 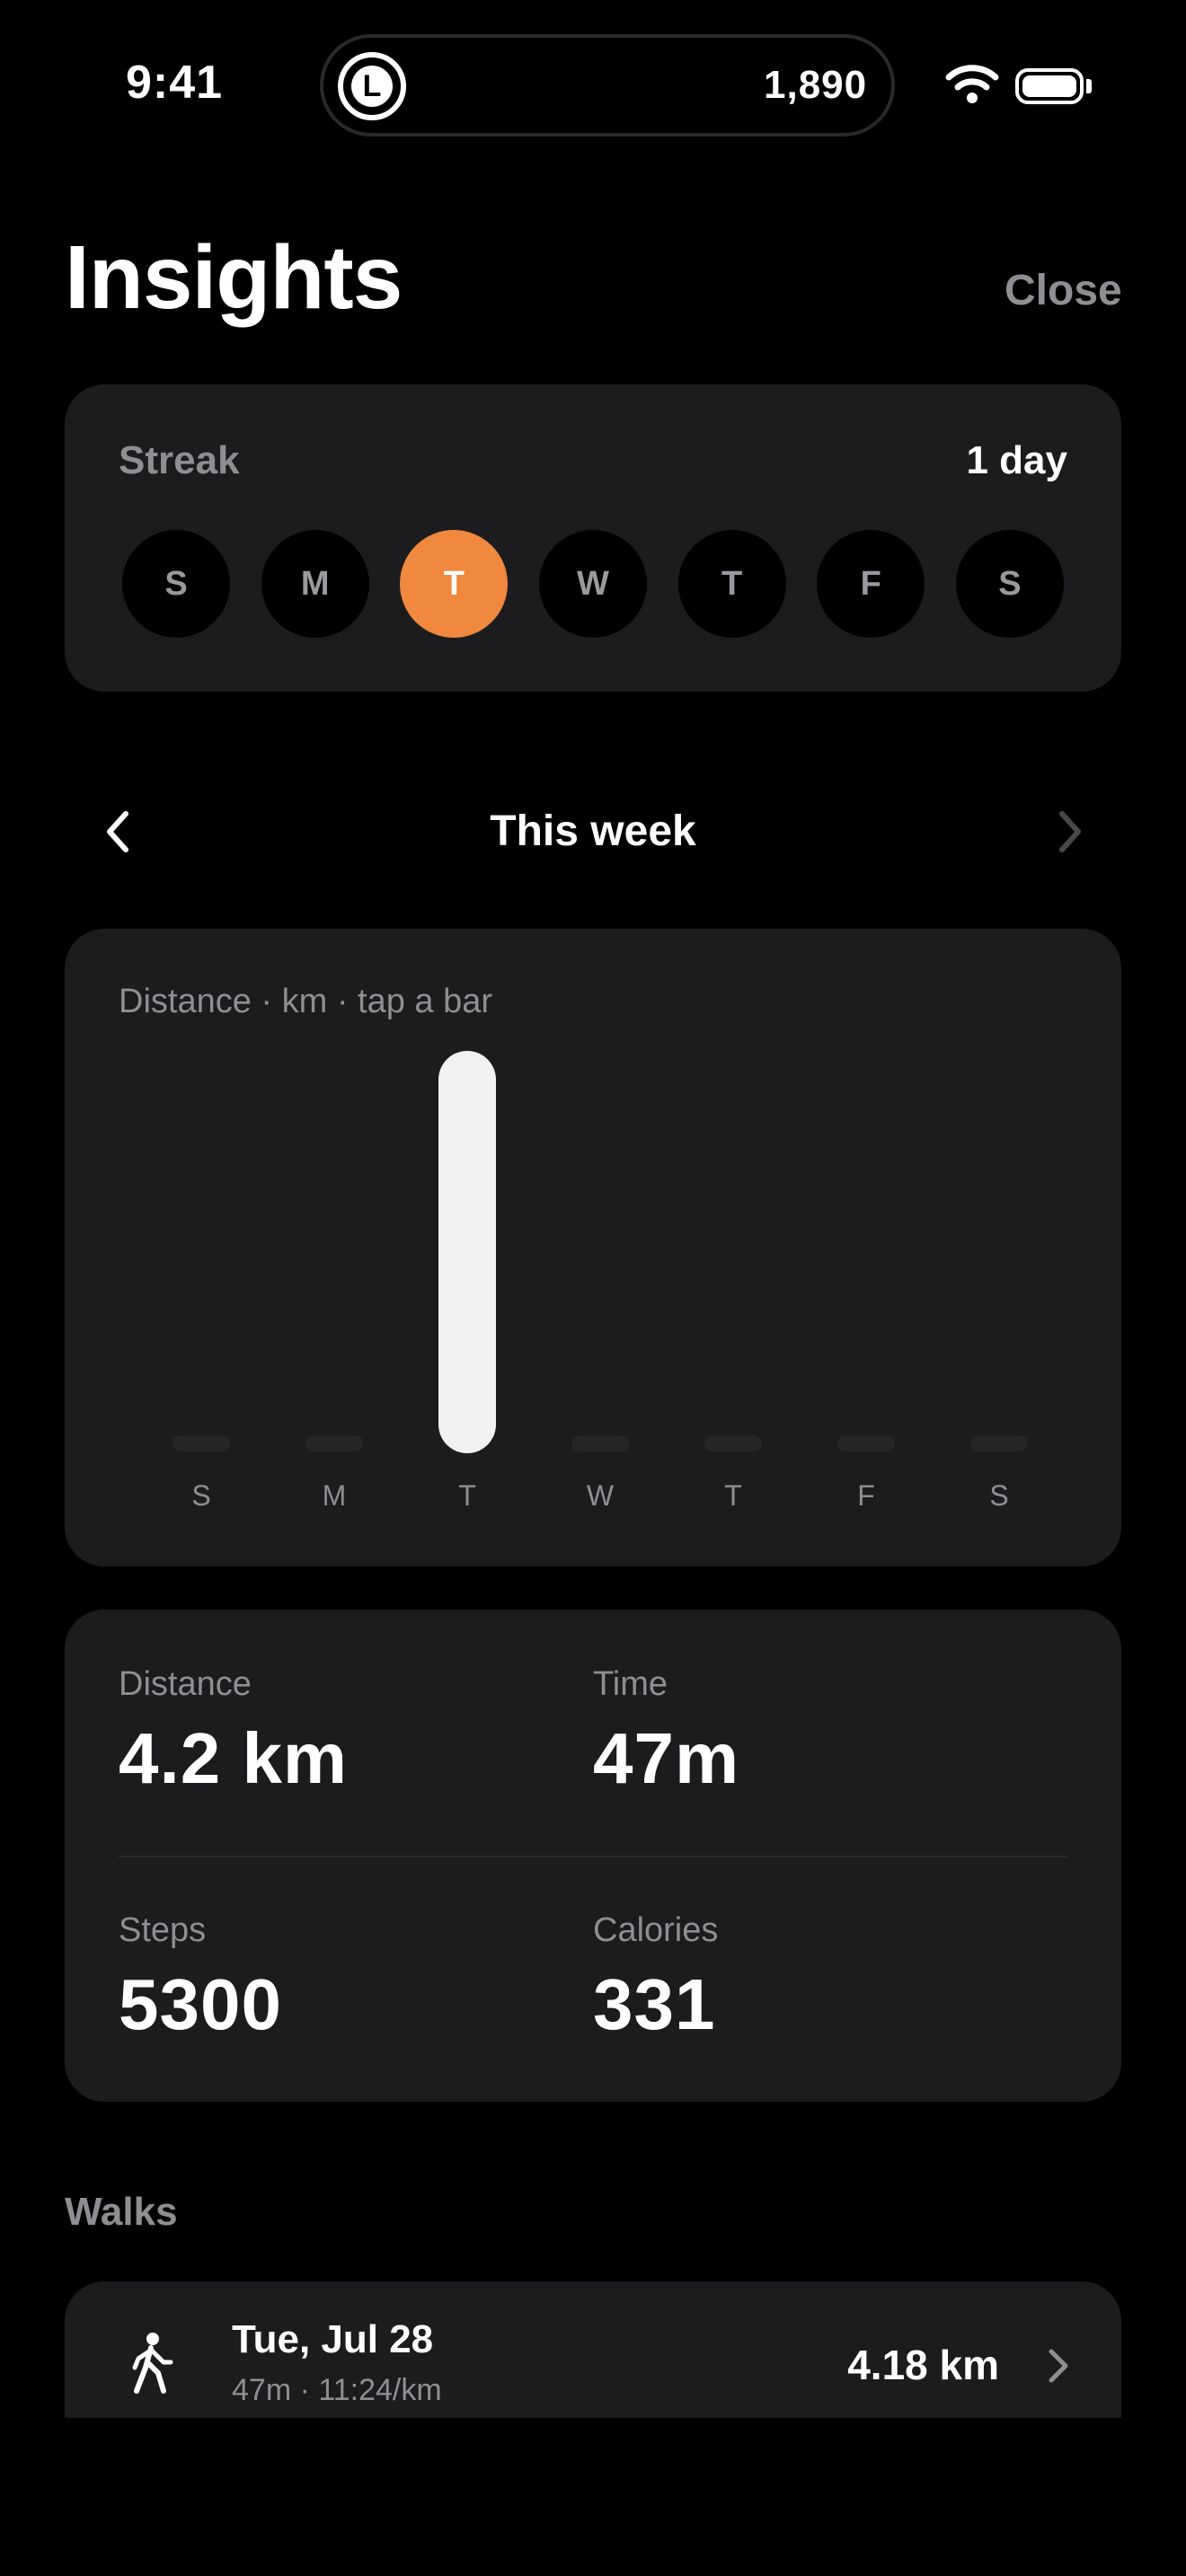 What do you see at coordinates (117, 832) in the screenshot?
I see `chevron-left-icon` at bounding box center [117, 832].